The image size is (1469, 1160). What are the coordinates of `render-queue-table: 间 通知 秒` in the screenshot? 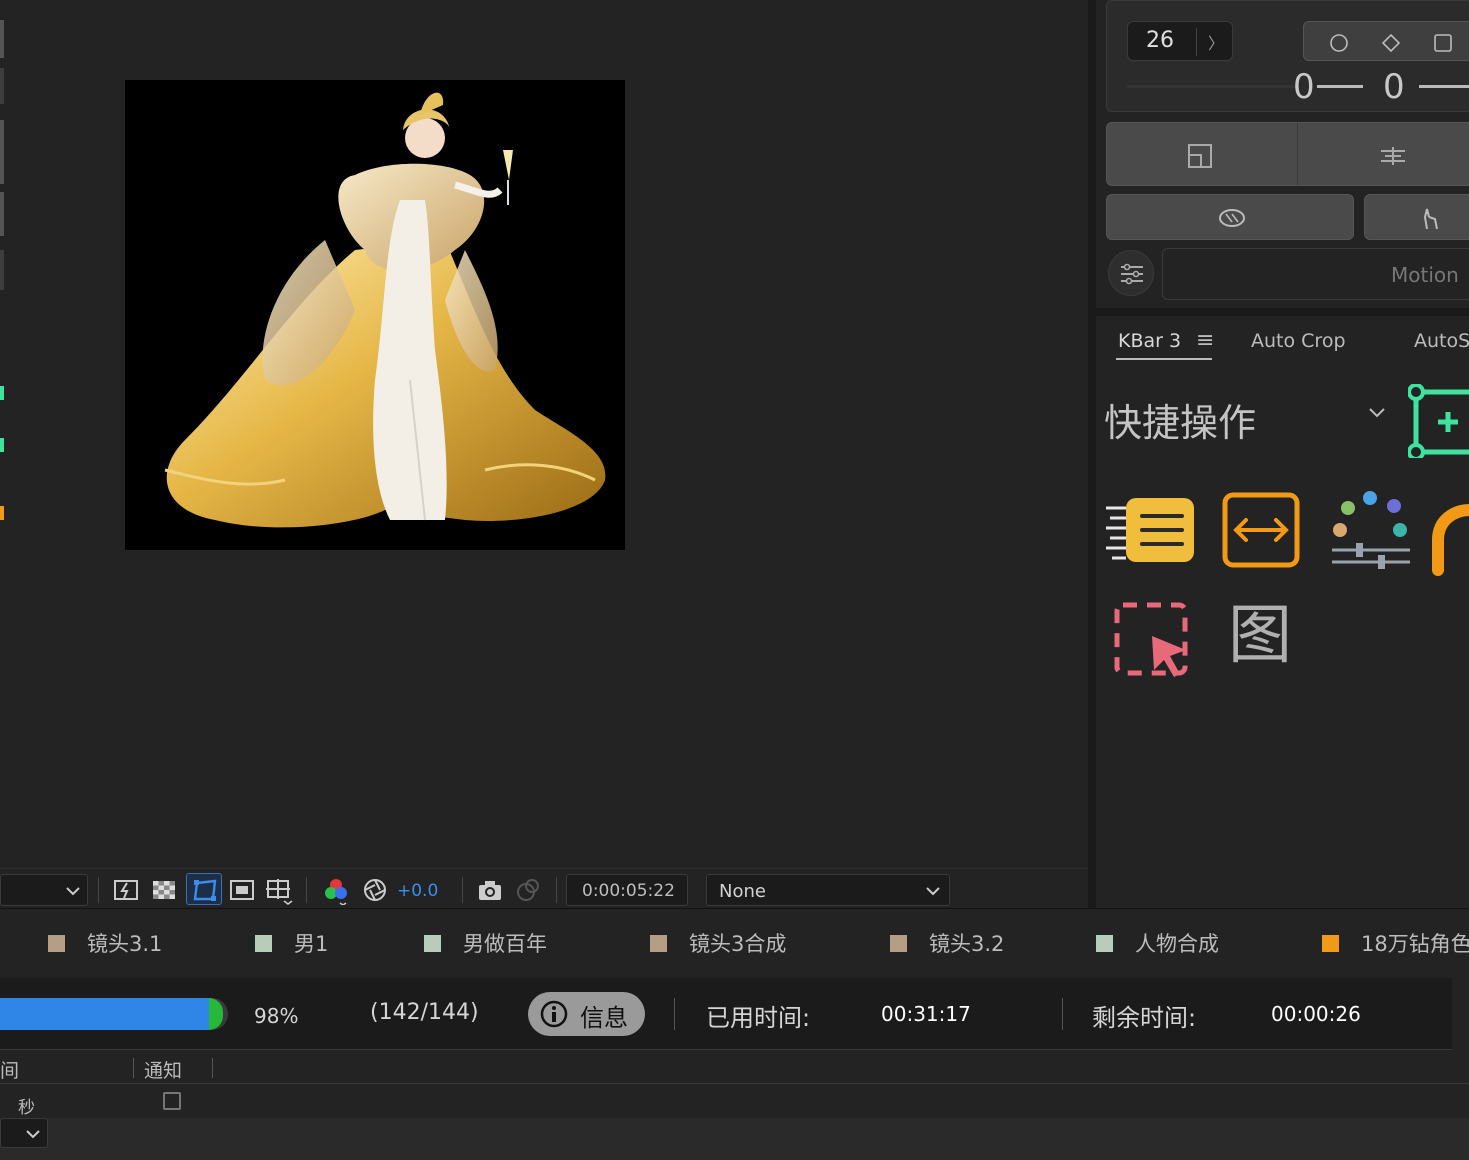 It's located at (734, 1105).